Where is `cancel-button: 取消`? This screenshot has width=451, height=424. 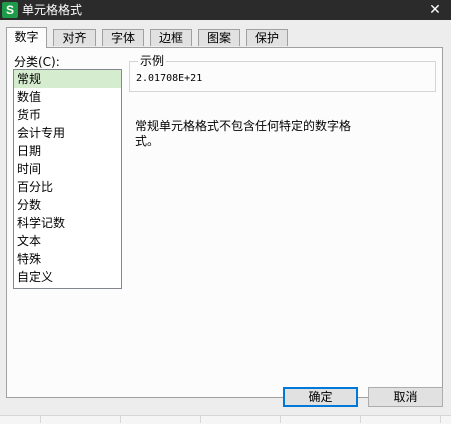
cancel-button: 取消 is located at coordinates (405, 397).